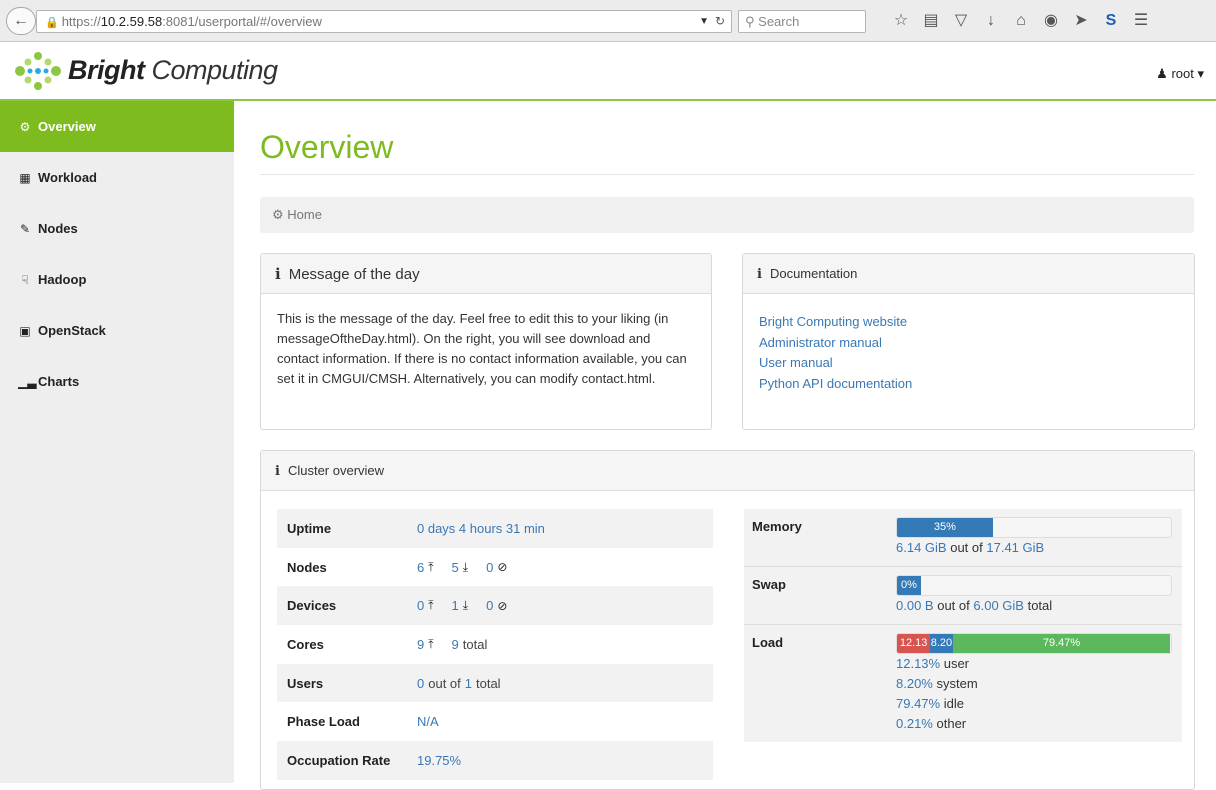  What do you see at coordinates (769, 584) in the screenshot?
I see `swap-label: Swap` at bounding box center [769, 584].